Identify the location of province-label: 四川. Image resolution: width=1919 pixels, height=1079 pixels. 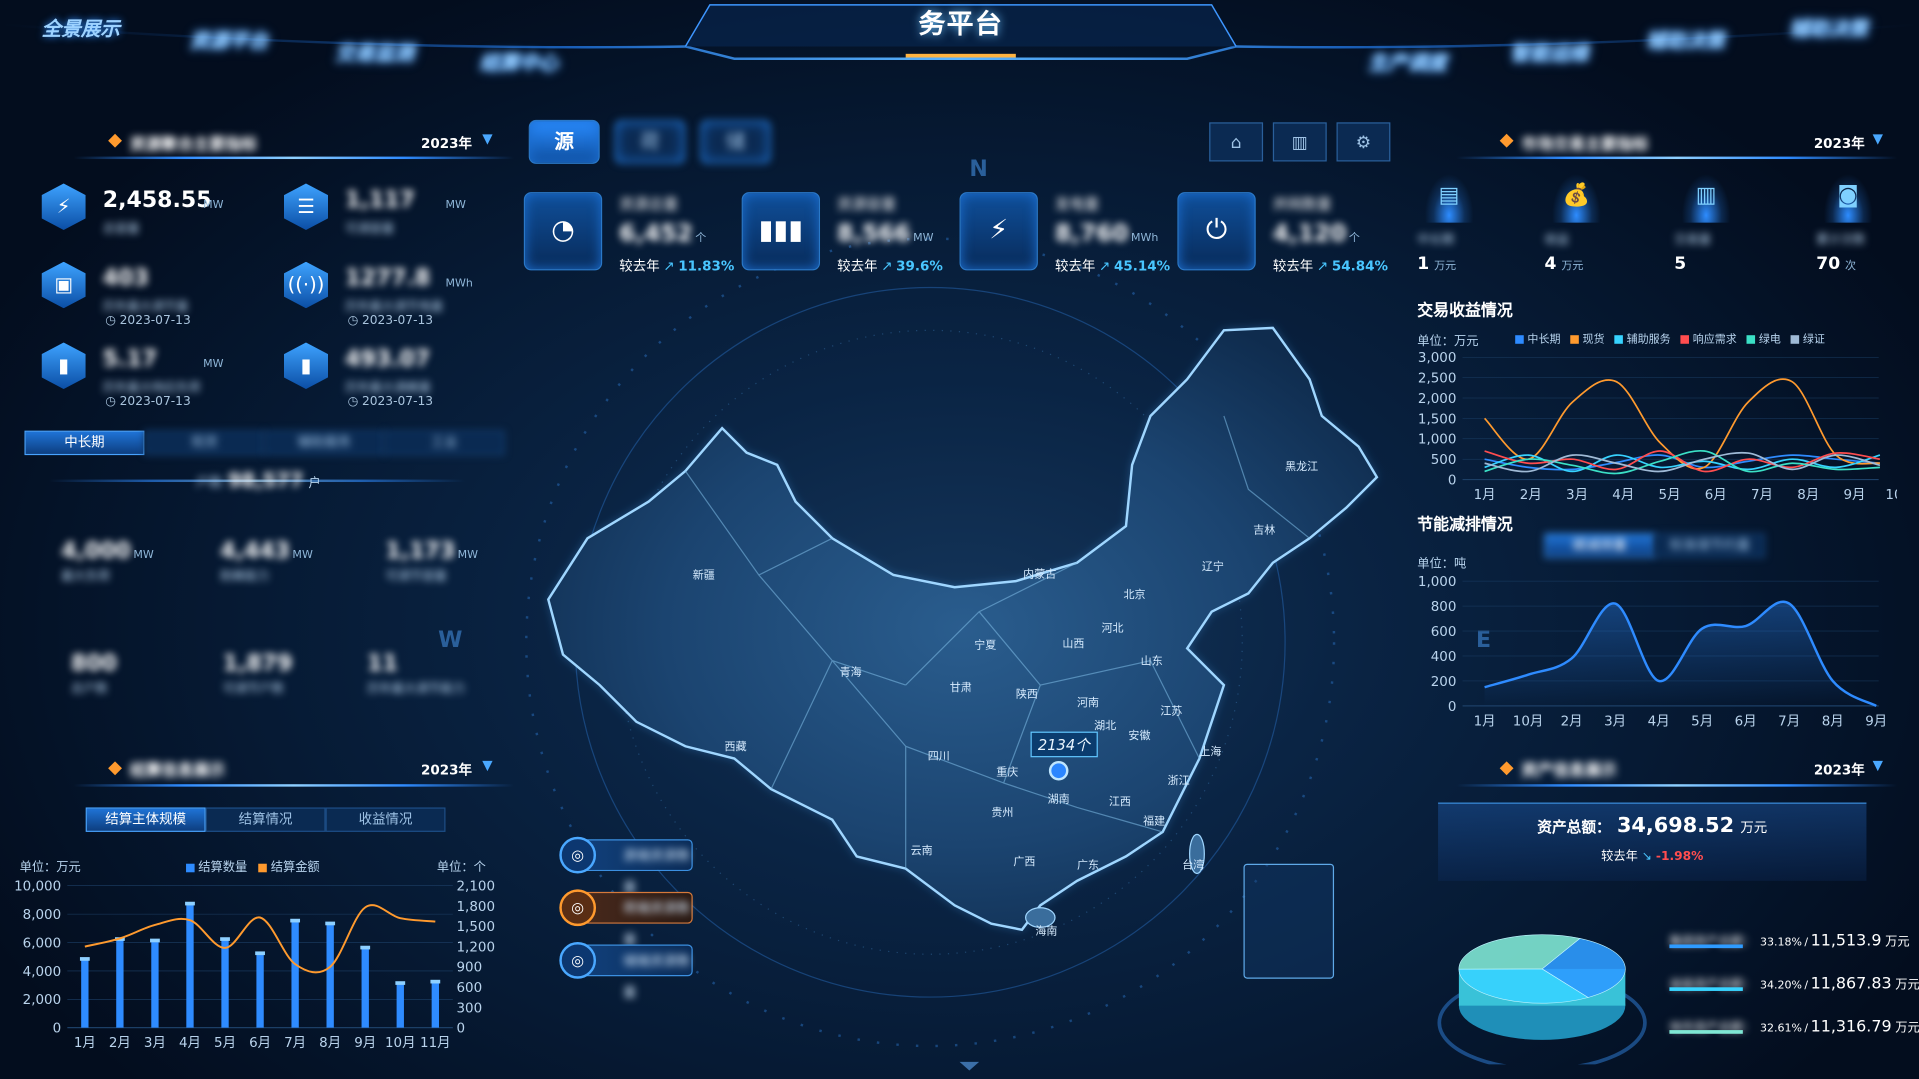
(939, 755).